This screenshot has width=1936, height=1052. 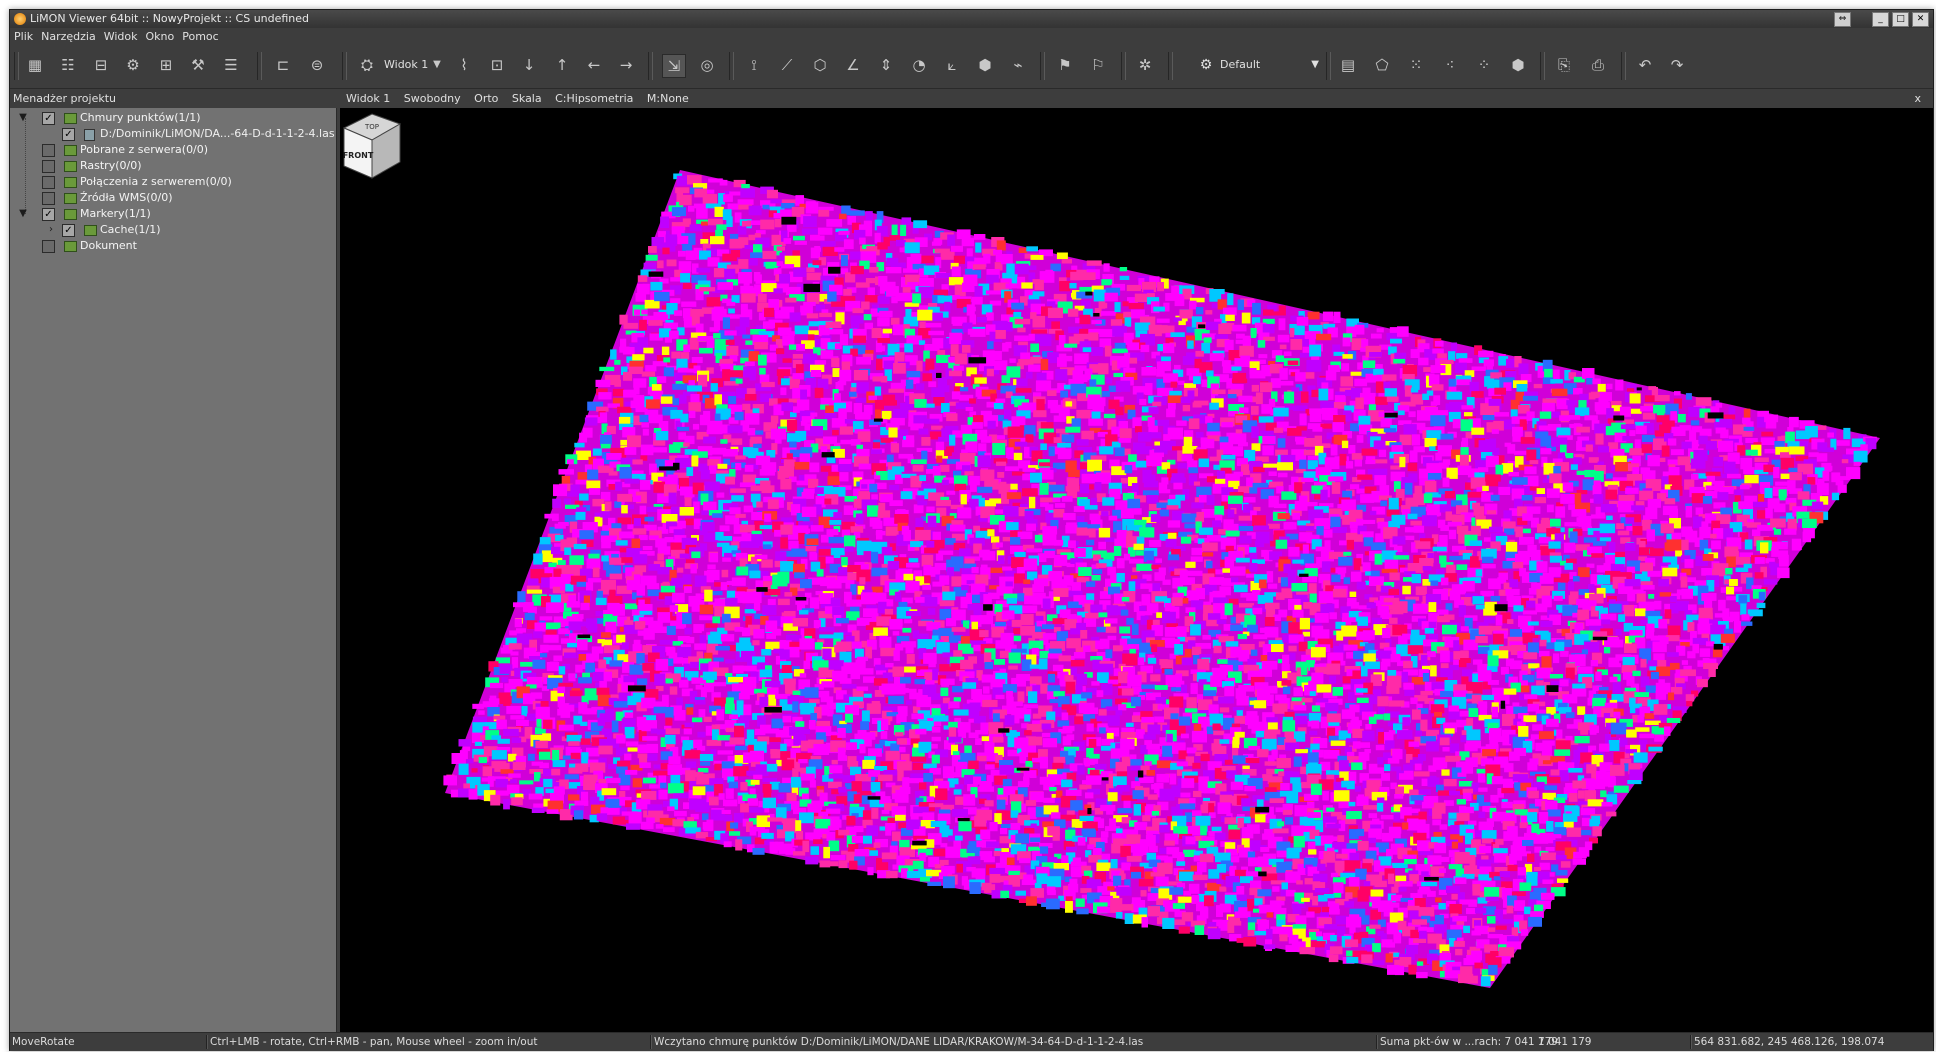 What do you see at coordinates (497, 65) in the screenshot?
I see `fit-view-icon: ⊡` at bounding box center [497, 65].